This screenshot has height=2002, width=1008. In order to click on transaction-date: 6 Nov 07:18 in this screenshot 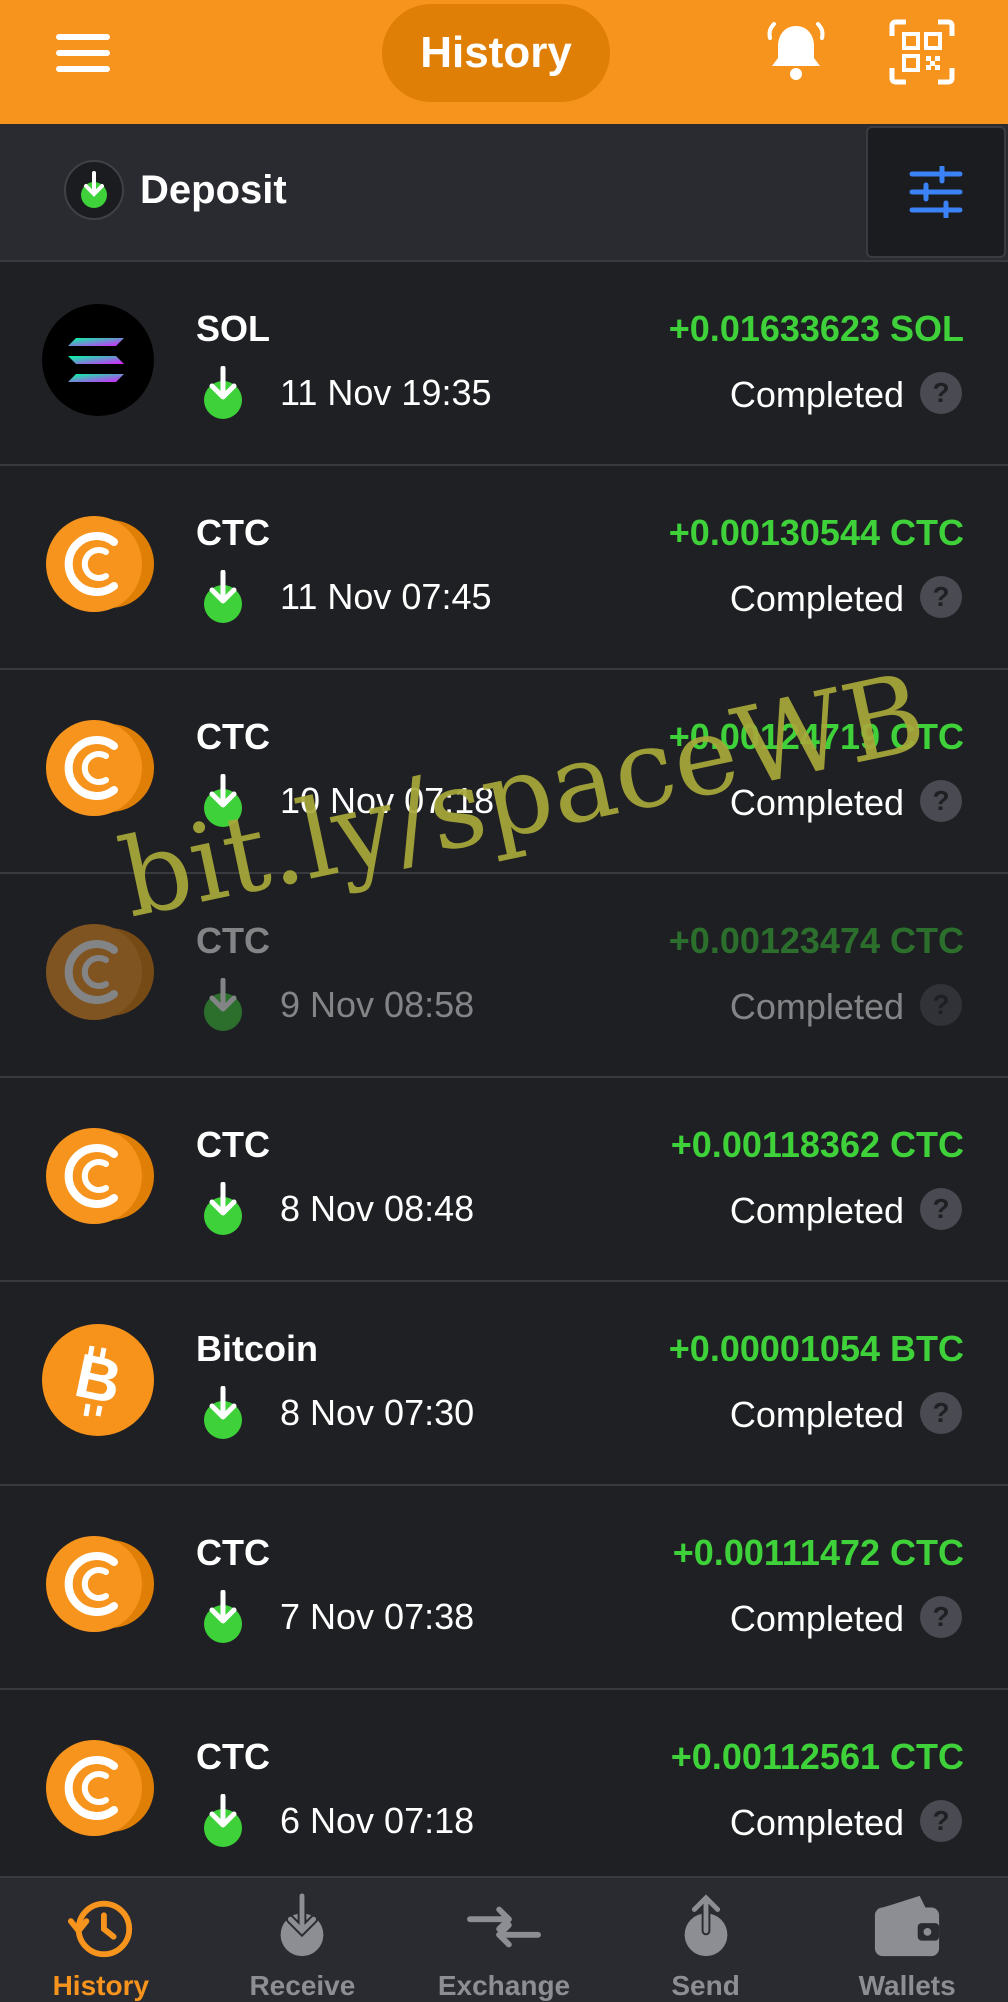, I will do `click(377, 1820)`.